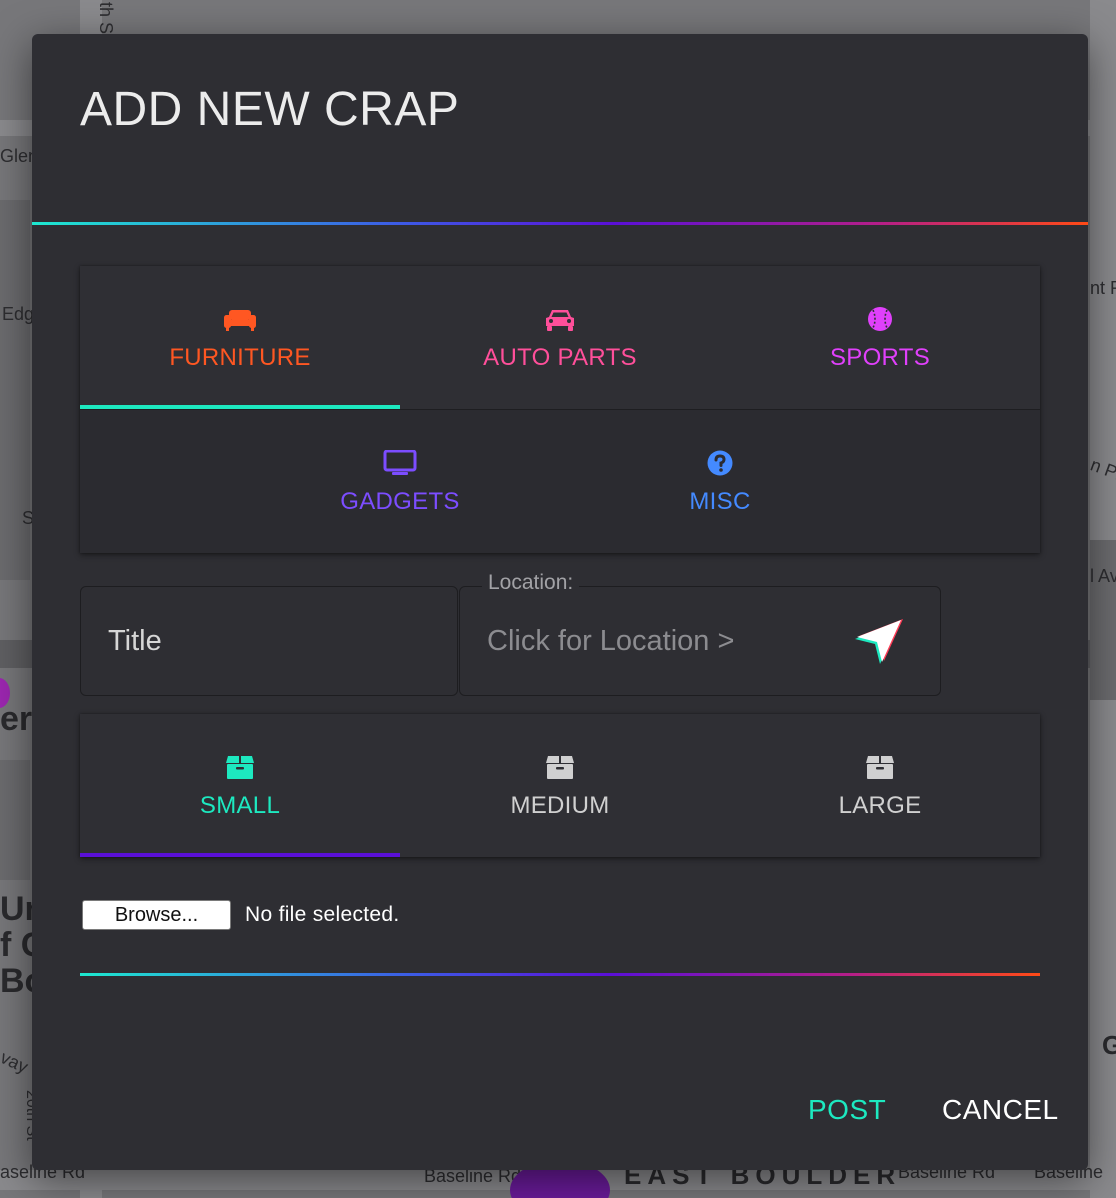 Image resolution: width=1116 pixels, height=1198 pixels. I want to click on tab-furniture: FURNITURE, so click(240, 337).